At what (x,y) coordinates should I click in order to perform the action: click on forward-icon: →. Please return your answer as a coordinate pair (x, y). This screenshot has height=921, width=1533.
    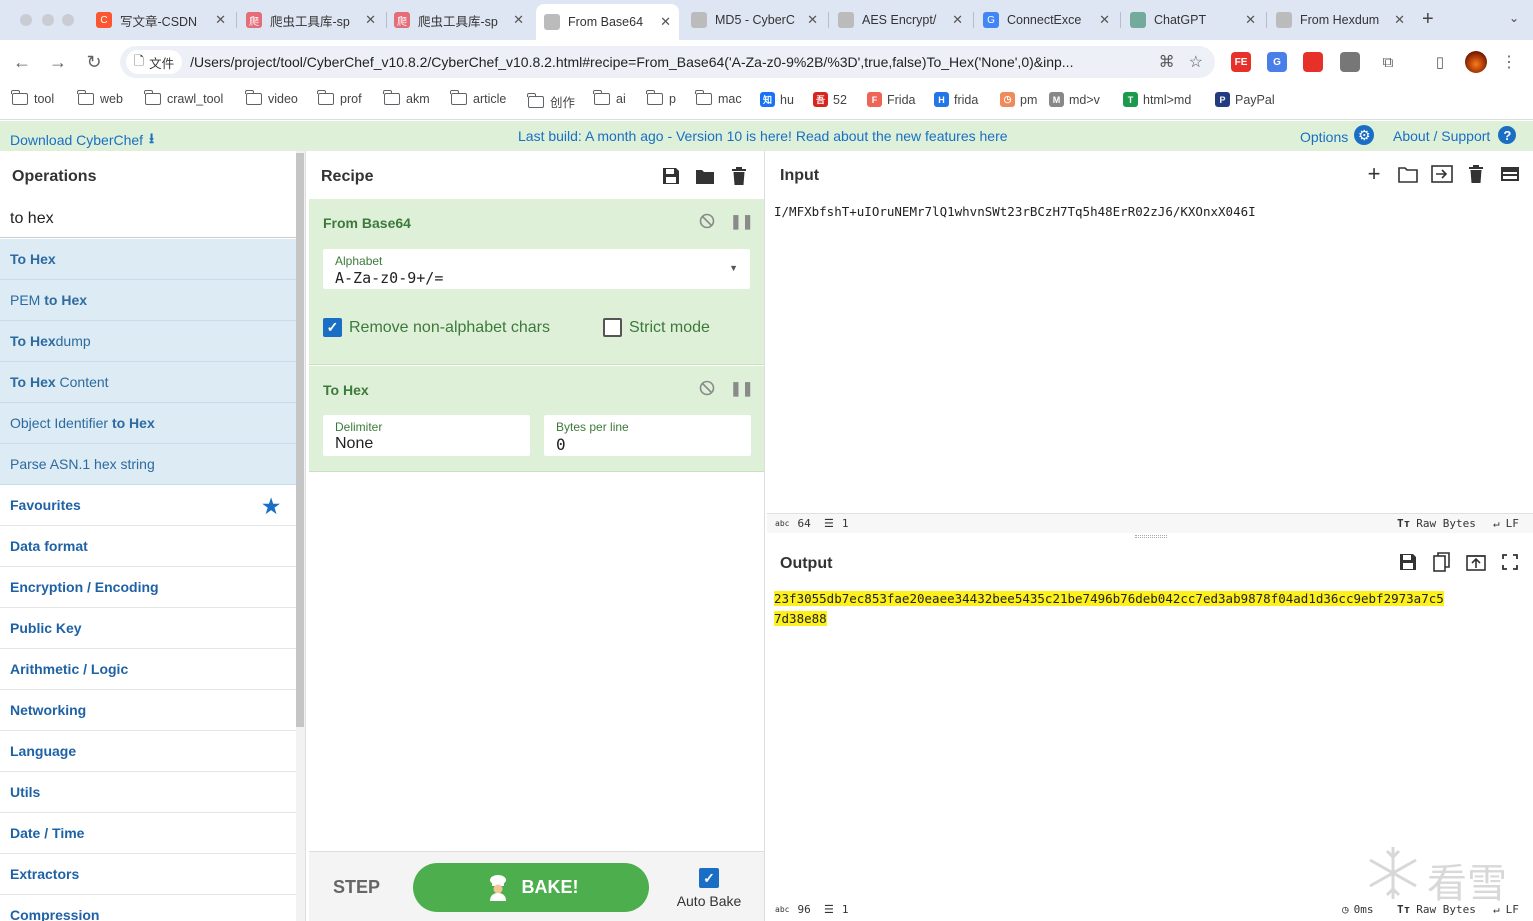
    Looking at the image, I should click on (58, 62).